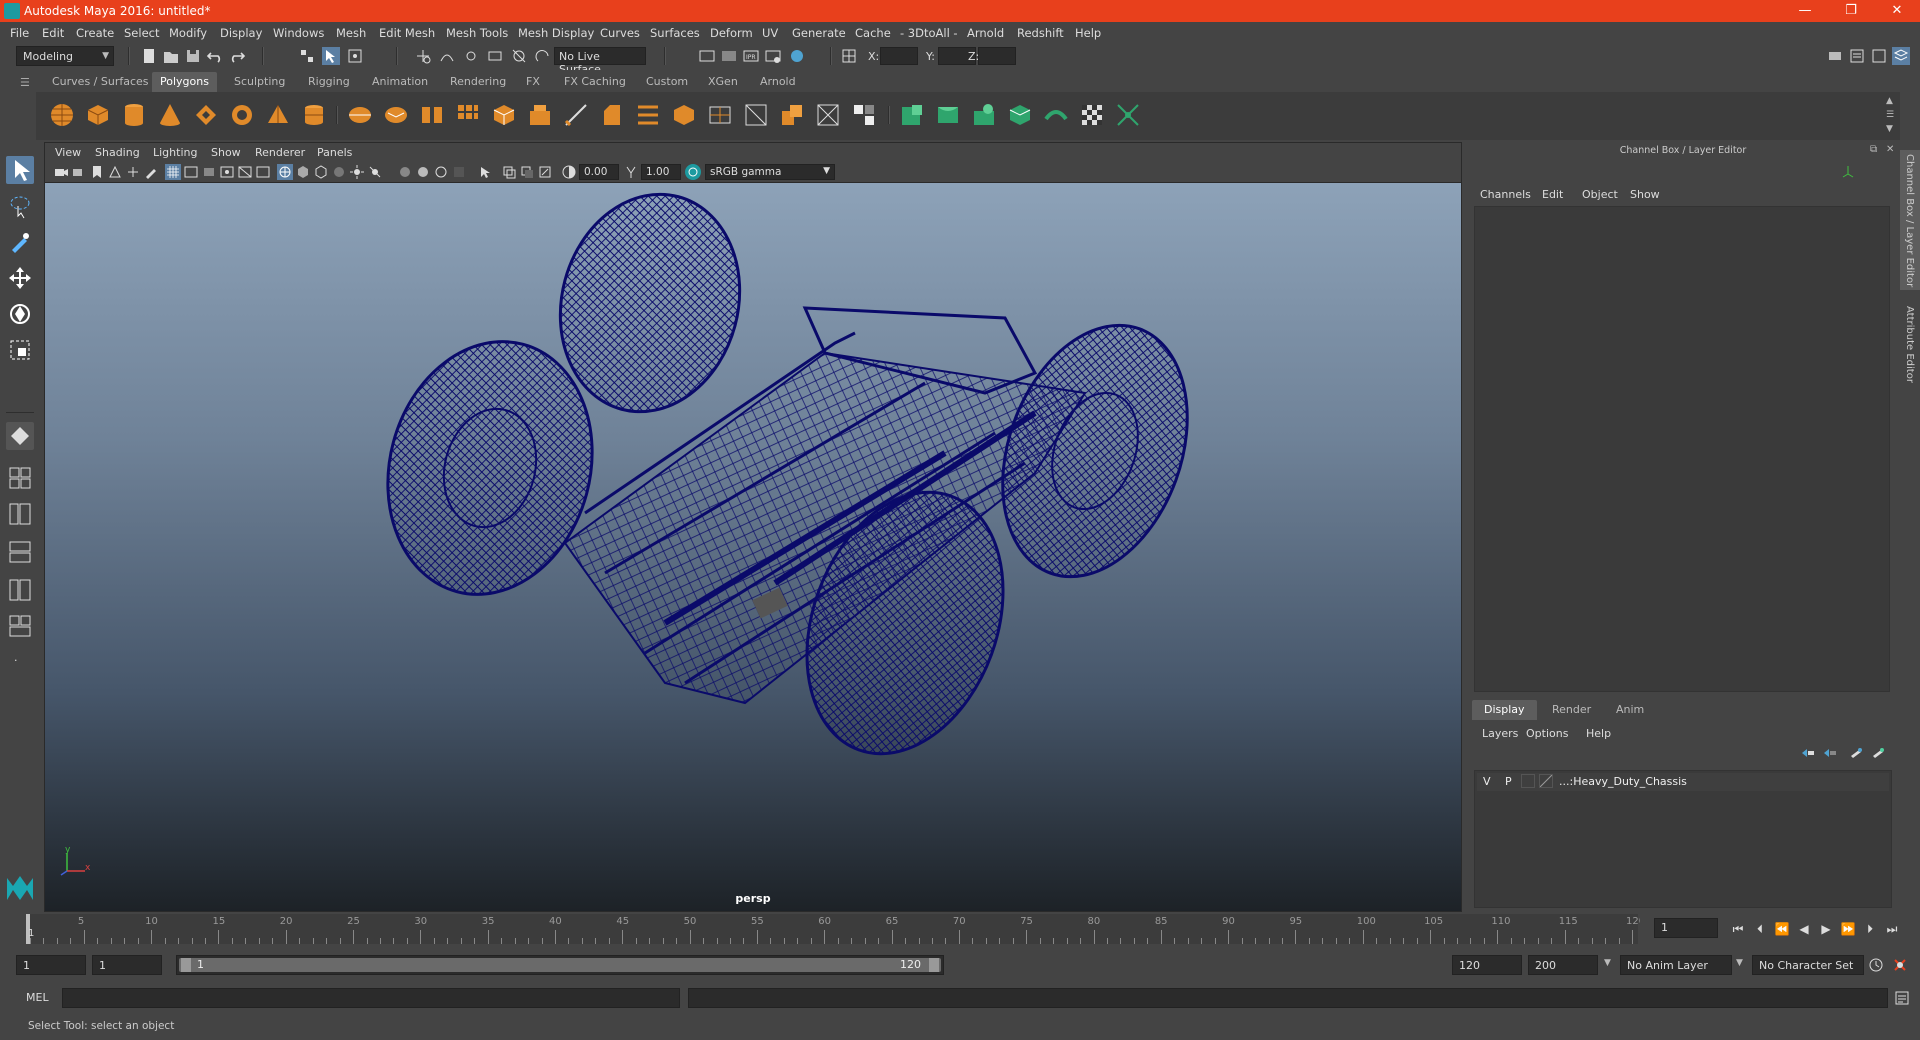 This screenshot has width=1920, height=1040. Describe the element at coordinates (778, 82) in the screenshot. I see `shelf-tab-arnold: Arnold` at that location.